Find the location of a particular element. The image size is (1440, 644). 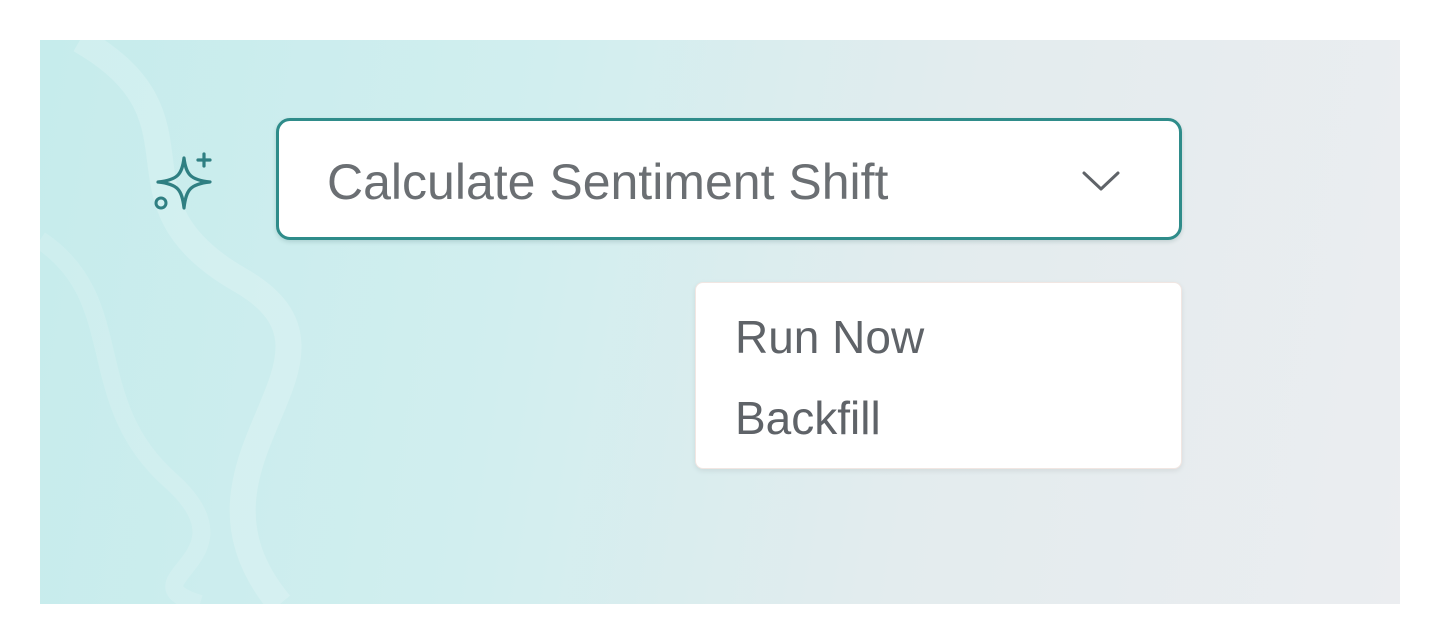

menu-item-backfill: Backfill is located at coordinates (808, 418).